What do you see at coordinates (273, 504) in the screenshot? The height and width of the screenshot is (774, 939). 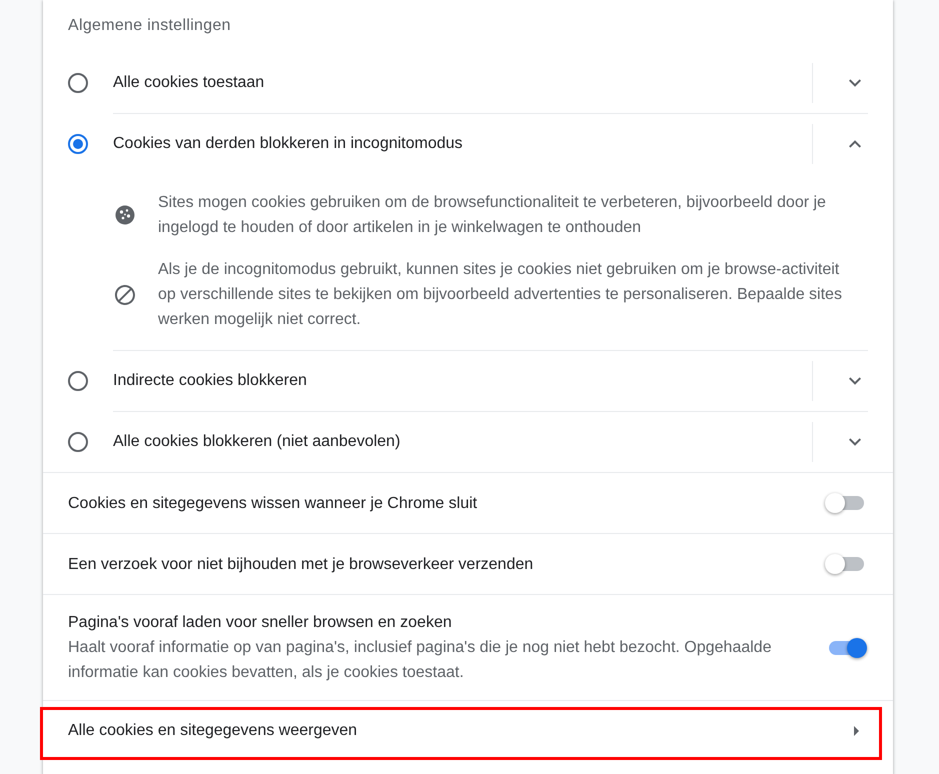 I see `setting-label: Cookies en sitegegevens wissen wanneer je Chrome sluit` at bounding box center [273, 504].